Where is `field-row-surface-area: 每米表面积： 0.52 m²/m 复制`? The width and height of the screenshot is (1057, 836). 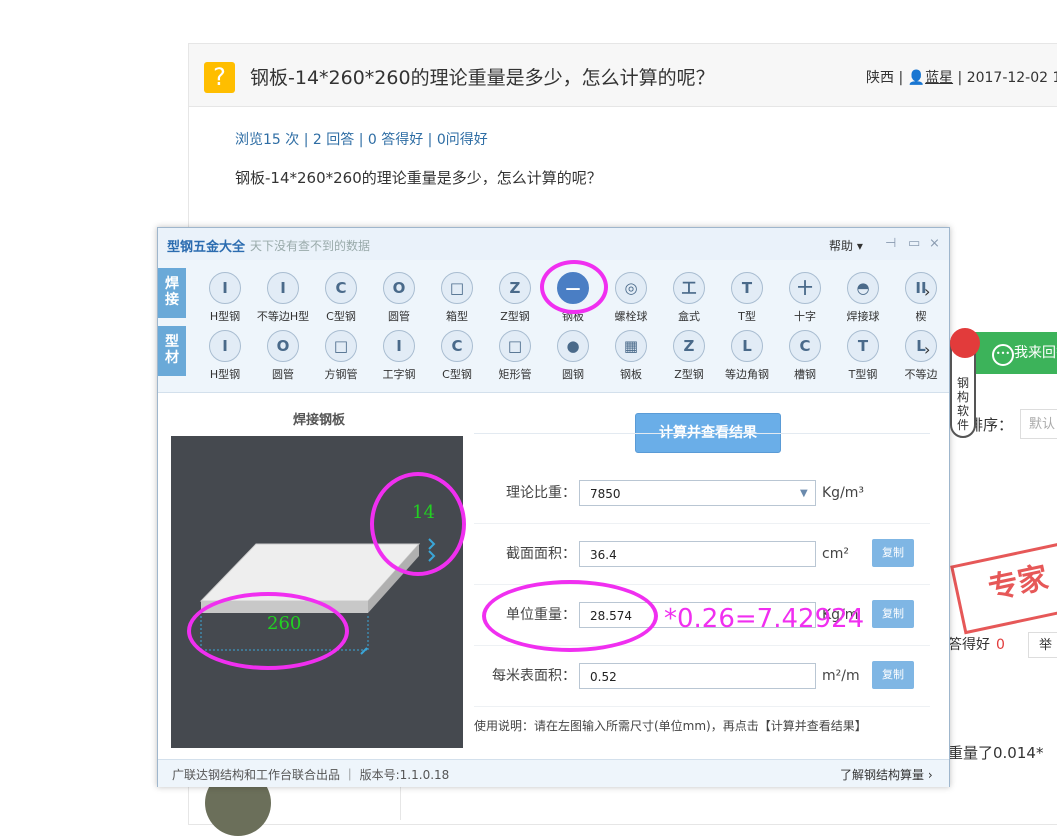 field-row-surface-area: 每米表面积： 0.52 m²/m 复制 is located at coordinates (702, 676).